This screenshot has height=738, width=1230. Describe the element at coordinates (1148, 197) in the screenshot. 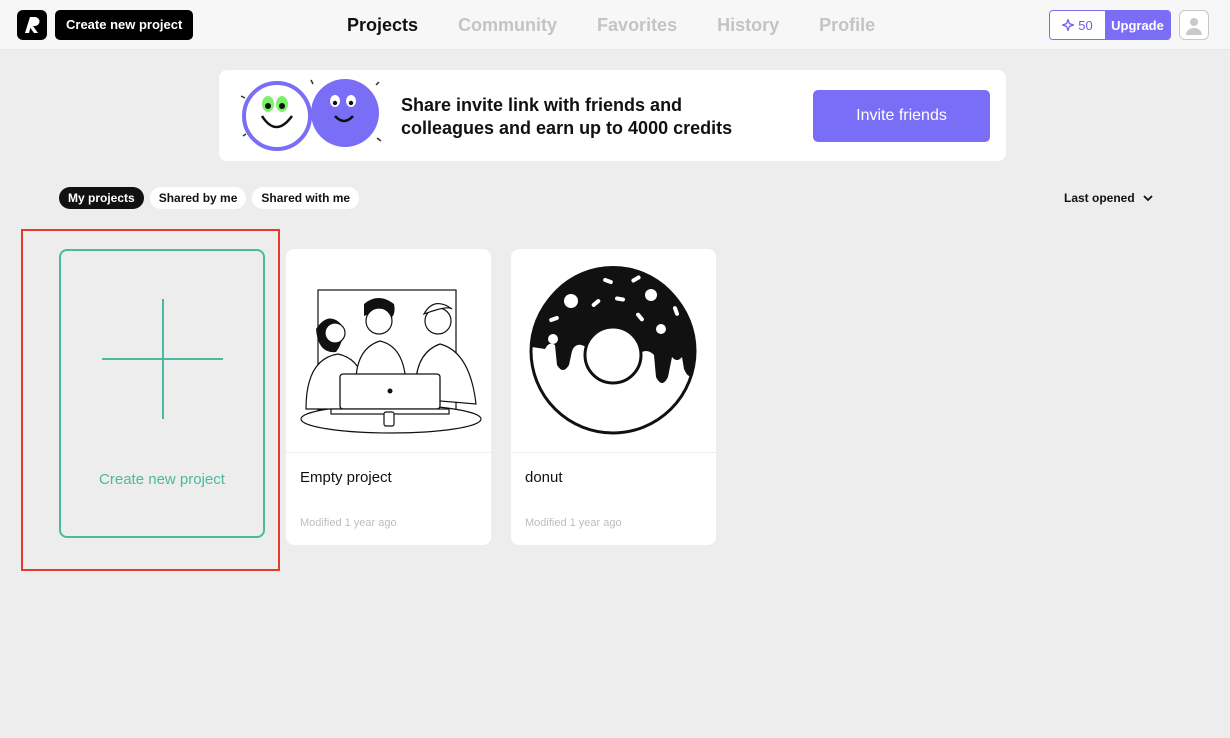

I see `chevron-down-icon` at that location.